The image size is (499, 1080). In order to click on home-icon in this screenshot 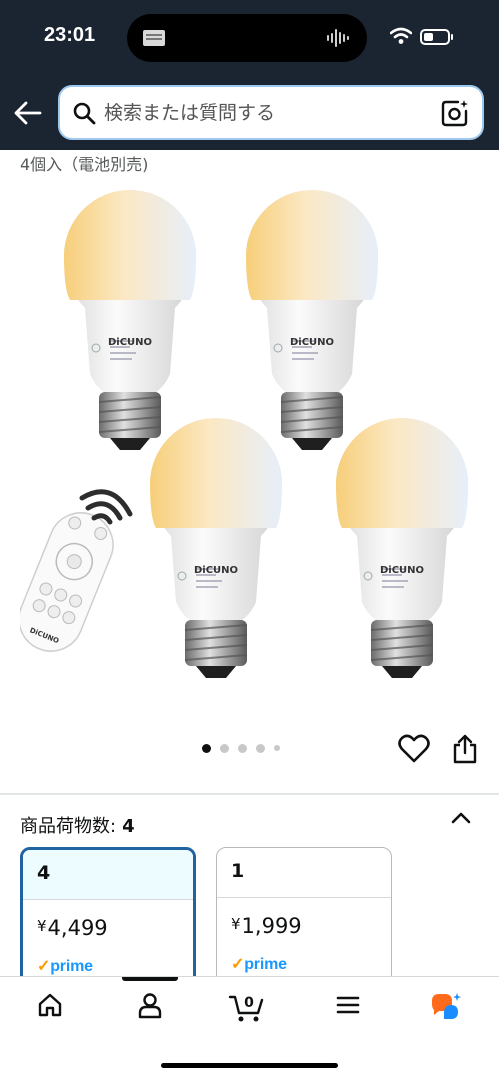, I will do `click(50, 1005)`.